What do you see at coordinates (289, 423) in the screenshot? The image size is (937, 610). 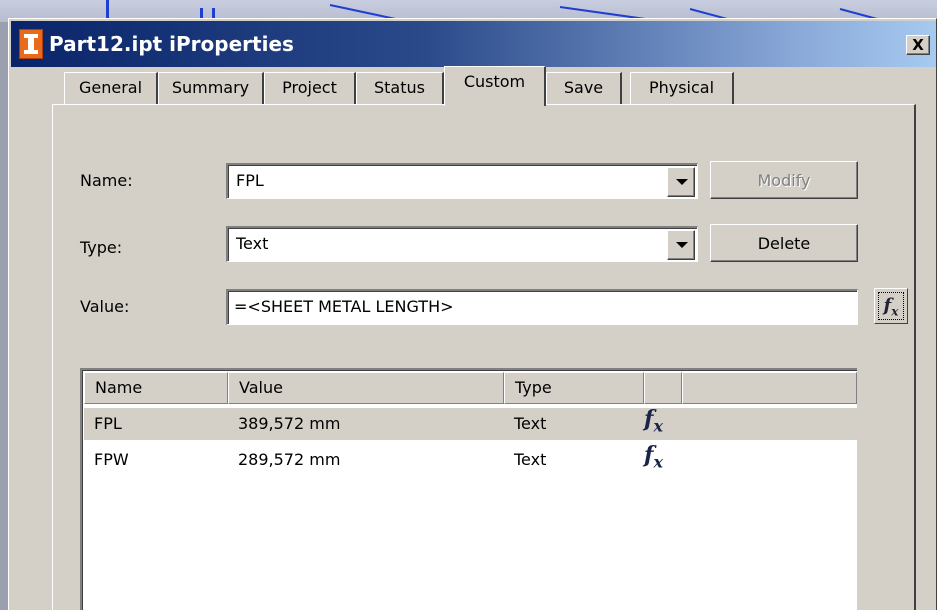 I see `row-value: 389,572 mm` at bounding box center [289, 423].